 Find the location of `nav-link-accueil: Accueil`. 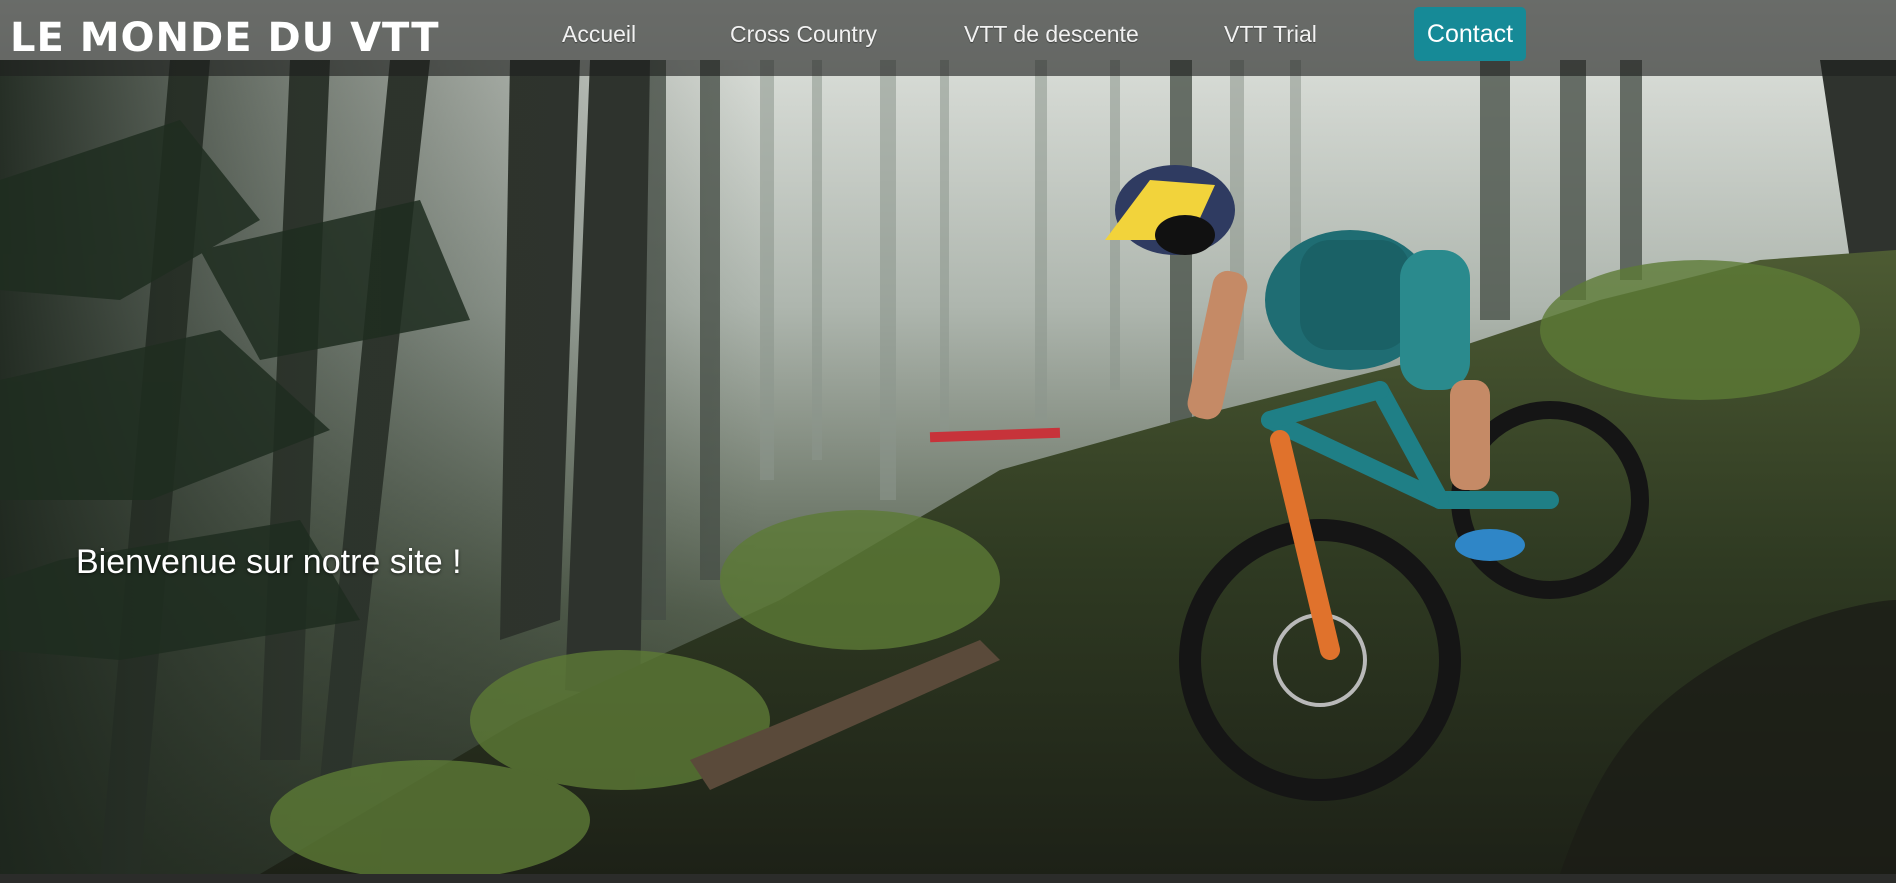

nav-link-accueil: Accueil is located at coordinates (599, 34).